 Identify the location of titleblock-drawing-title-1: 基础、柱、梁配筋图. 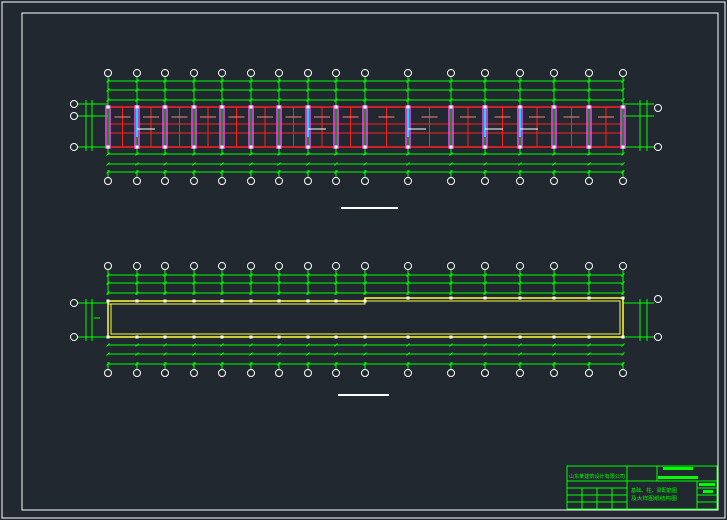
(654, 490).